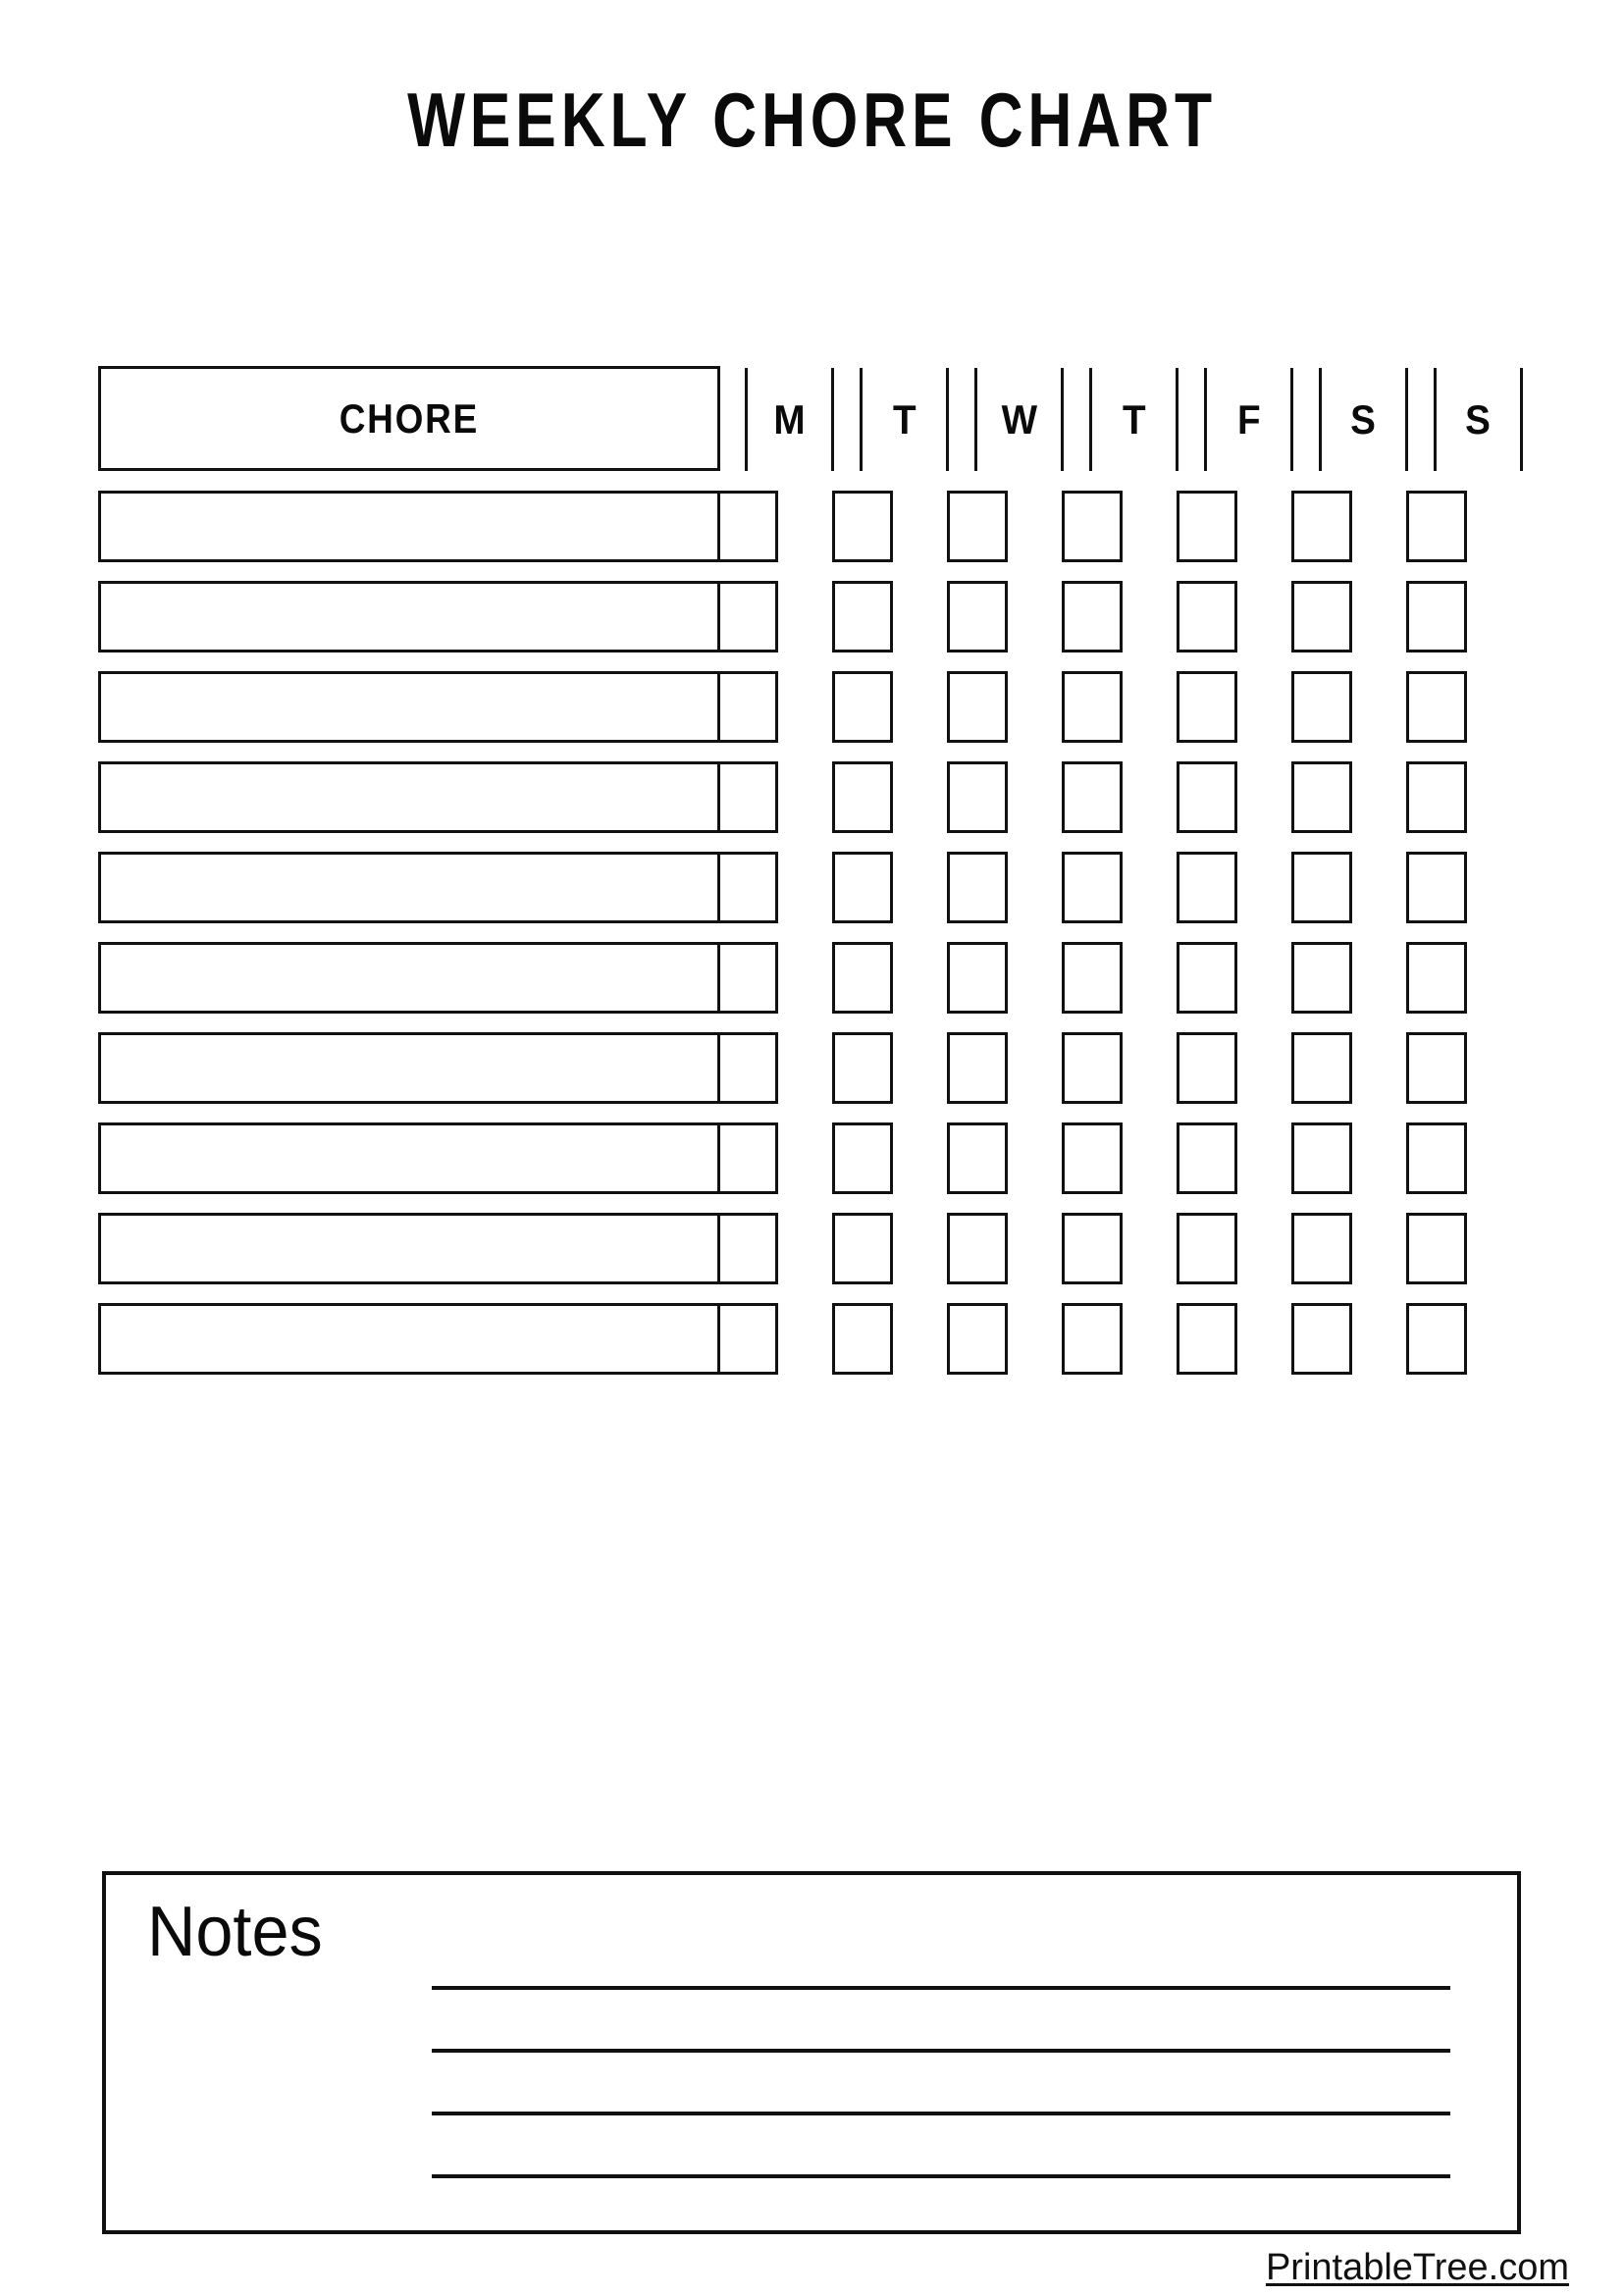 The width and height of the screenshot is (1624, 2296). What do you see at coordinates (1019, 419) in the screenshot?
I see `day-header-label: W` at bounding box center [1019, 419].